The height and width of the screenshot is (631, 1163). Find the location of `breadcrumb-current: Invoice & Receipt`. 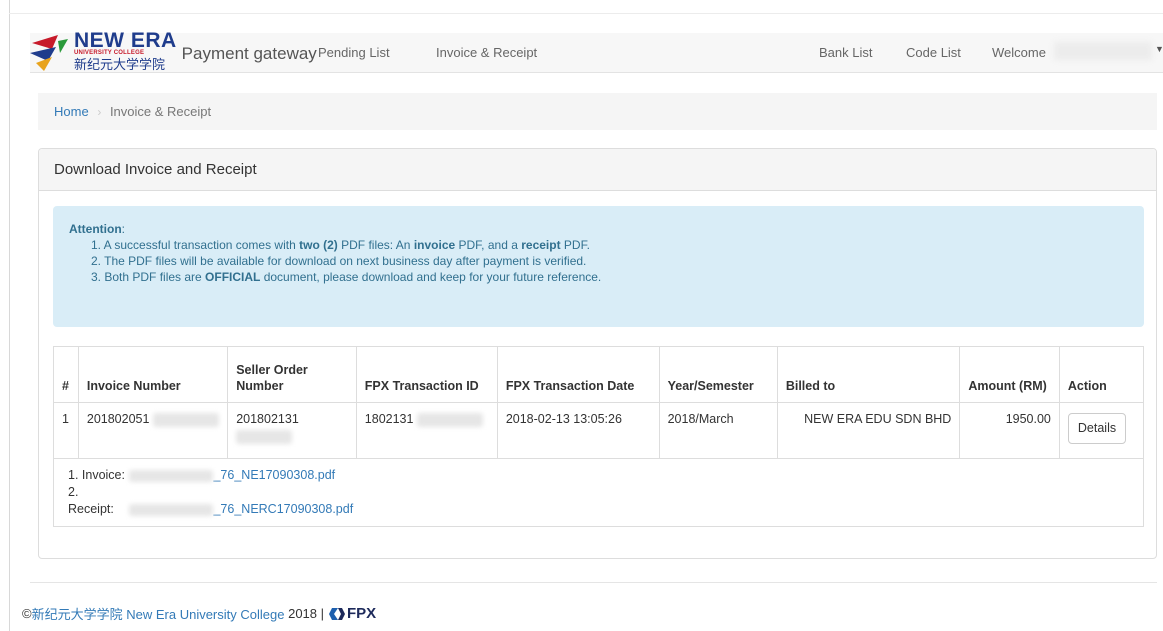

breadcrumb-current: Invoice & Receipt is located at coordinates (160, 111).